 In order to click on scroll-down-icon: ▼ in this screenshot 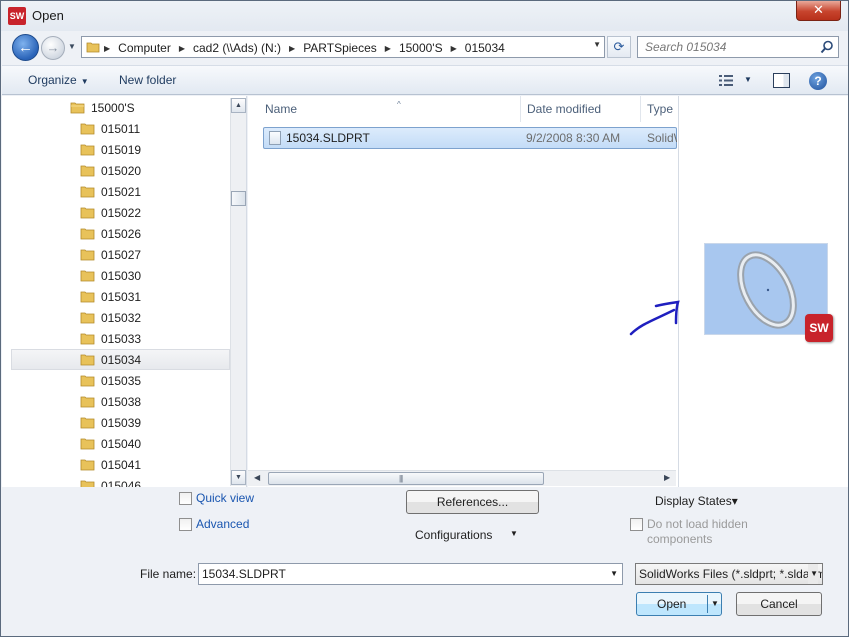, I will do `click(238, 477)`.